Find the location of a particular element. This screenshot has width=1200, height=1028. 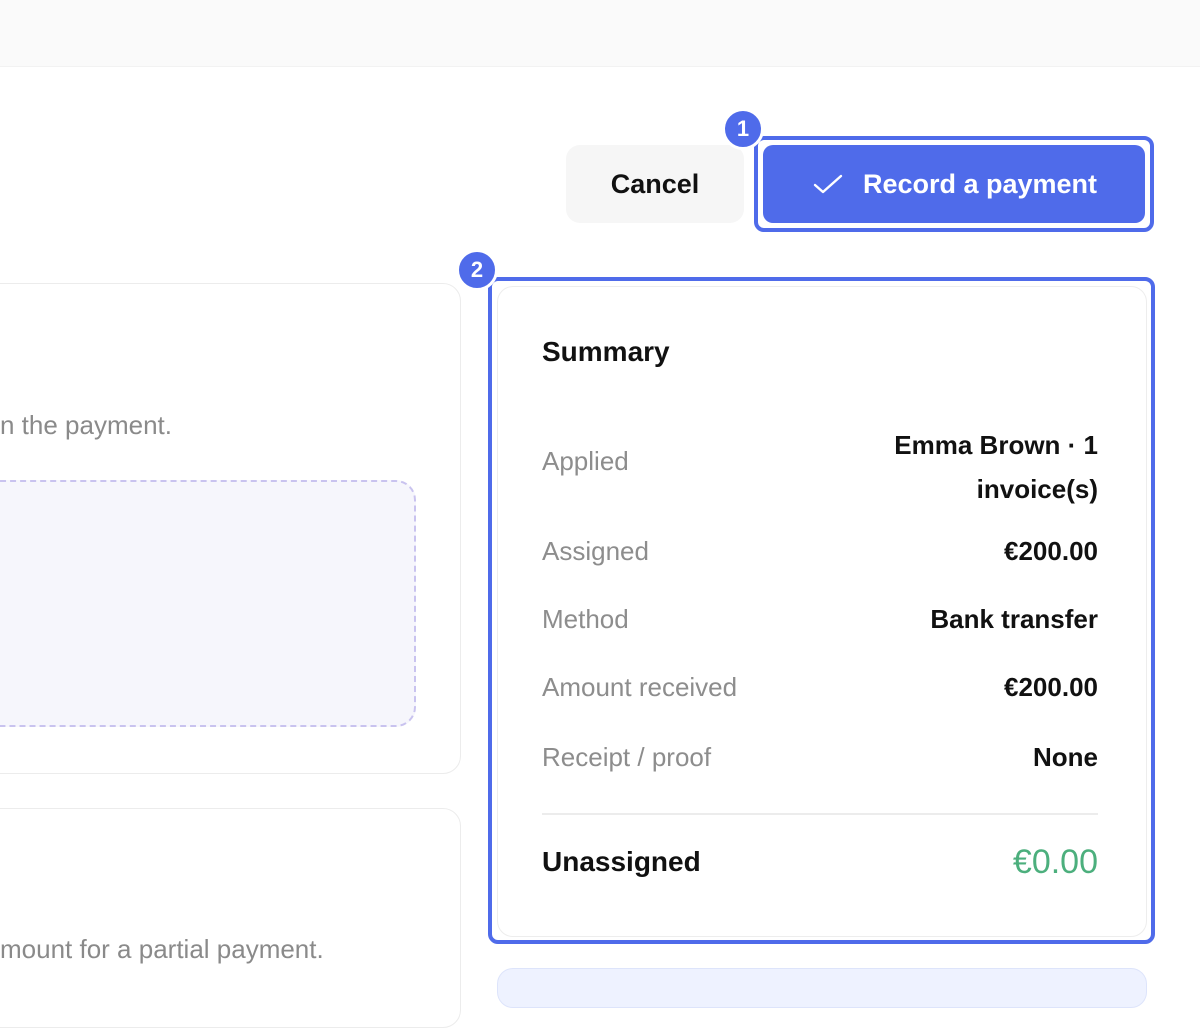

top-bar is located at coordinates (600, 33).